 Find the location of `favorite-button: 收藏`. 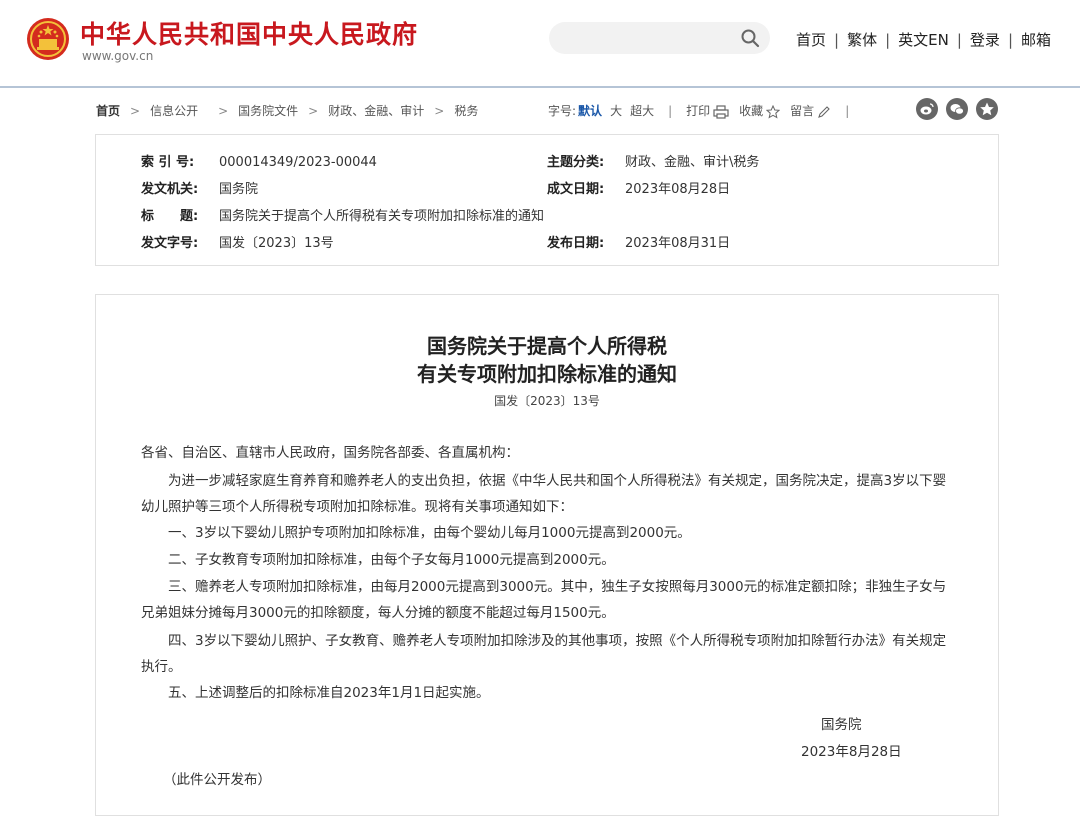

favorite-button: 收藏 is located at coordinates (760, 111).